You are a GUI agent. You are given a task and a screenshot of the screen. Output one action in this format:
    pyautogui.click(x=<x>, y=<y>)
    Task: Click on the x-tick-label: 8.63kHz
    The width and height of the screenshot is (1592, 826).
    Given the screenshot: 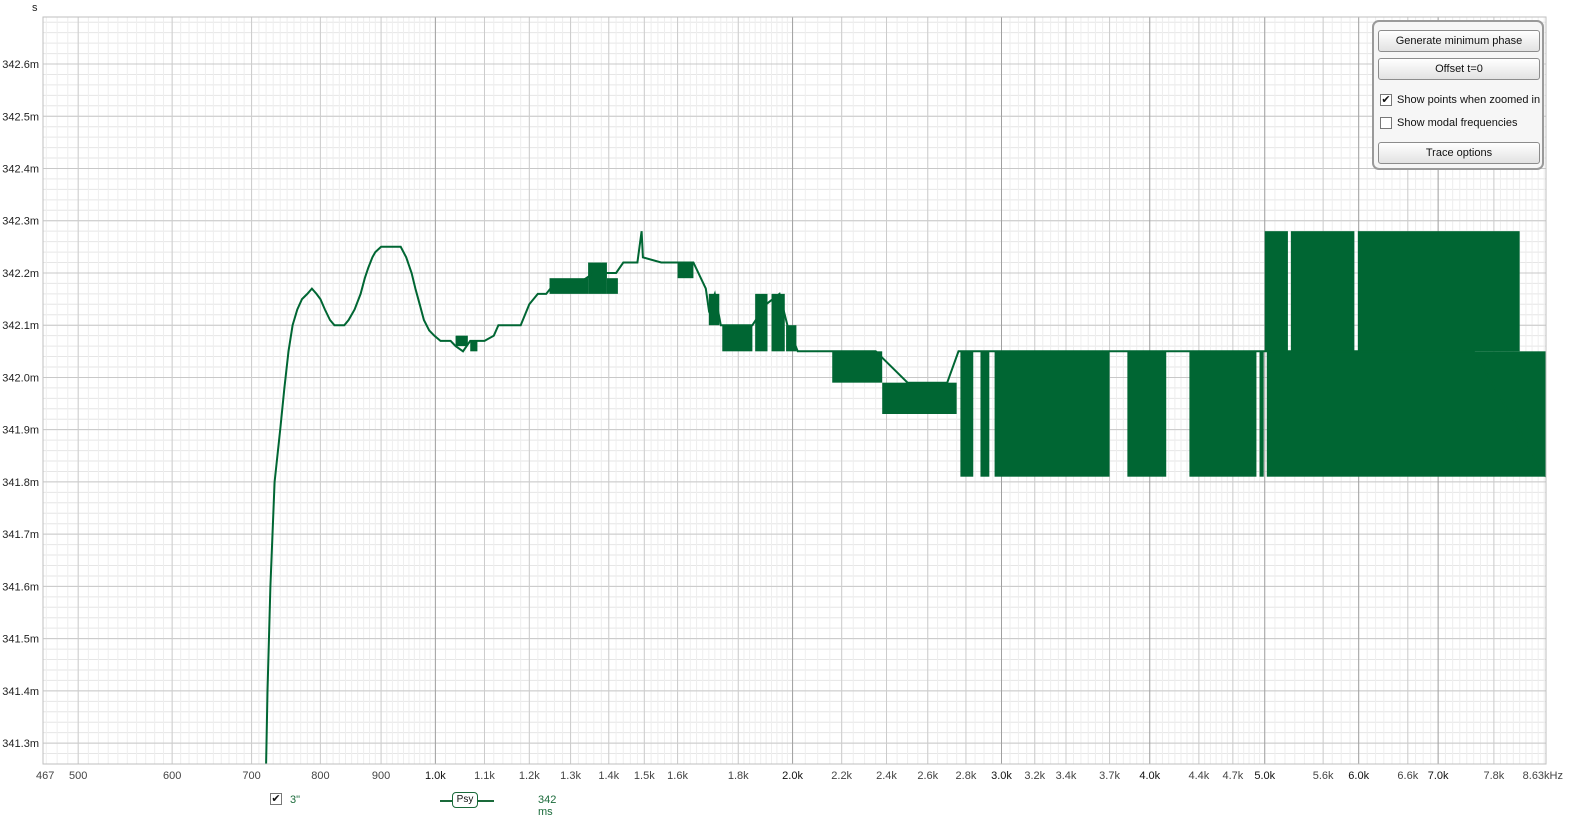 What is the action you would take?
    pyautogui.click(x=1543, y=776)
    